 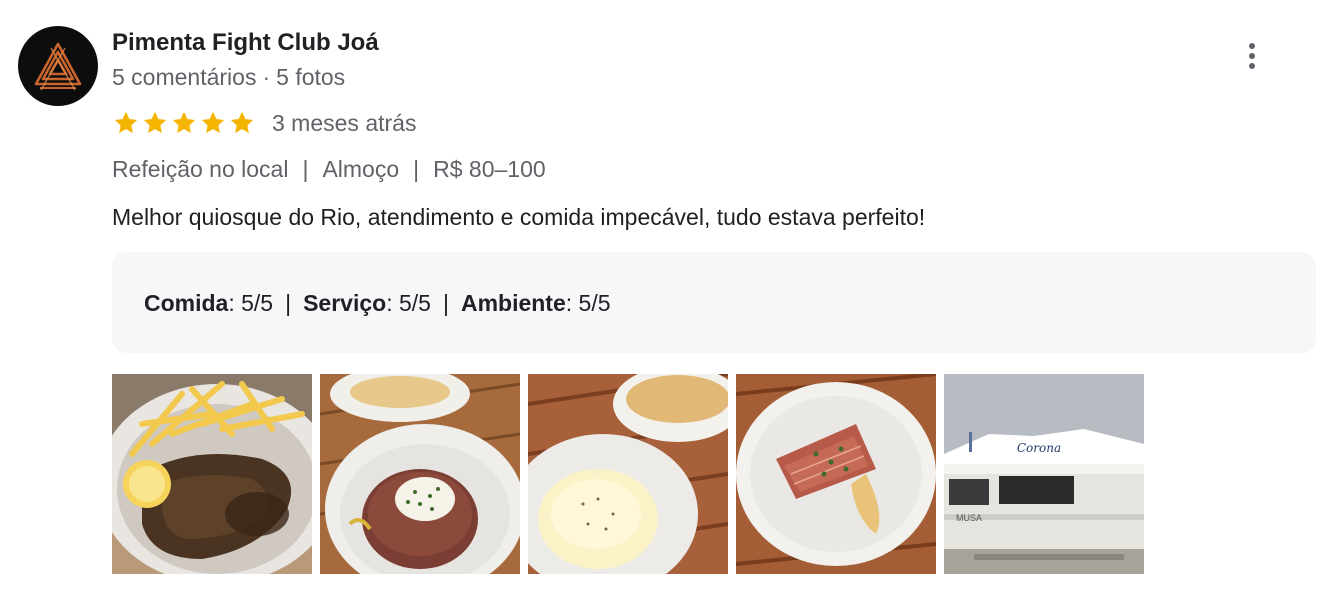 What do you see at coordinates (588, 303) in the screenshot?
I see `ambience-value: : 5/5` at bounding box center [588, 303].